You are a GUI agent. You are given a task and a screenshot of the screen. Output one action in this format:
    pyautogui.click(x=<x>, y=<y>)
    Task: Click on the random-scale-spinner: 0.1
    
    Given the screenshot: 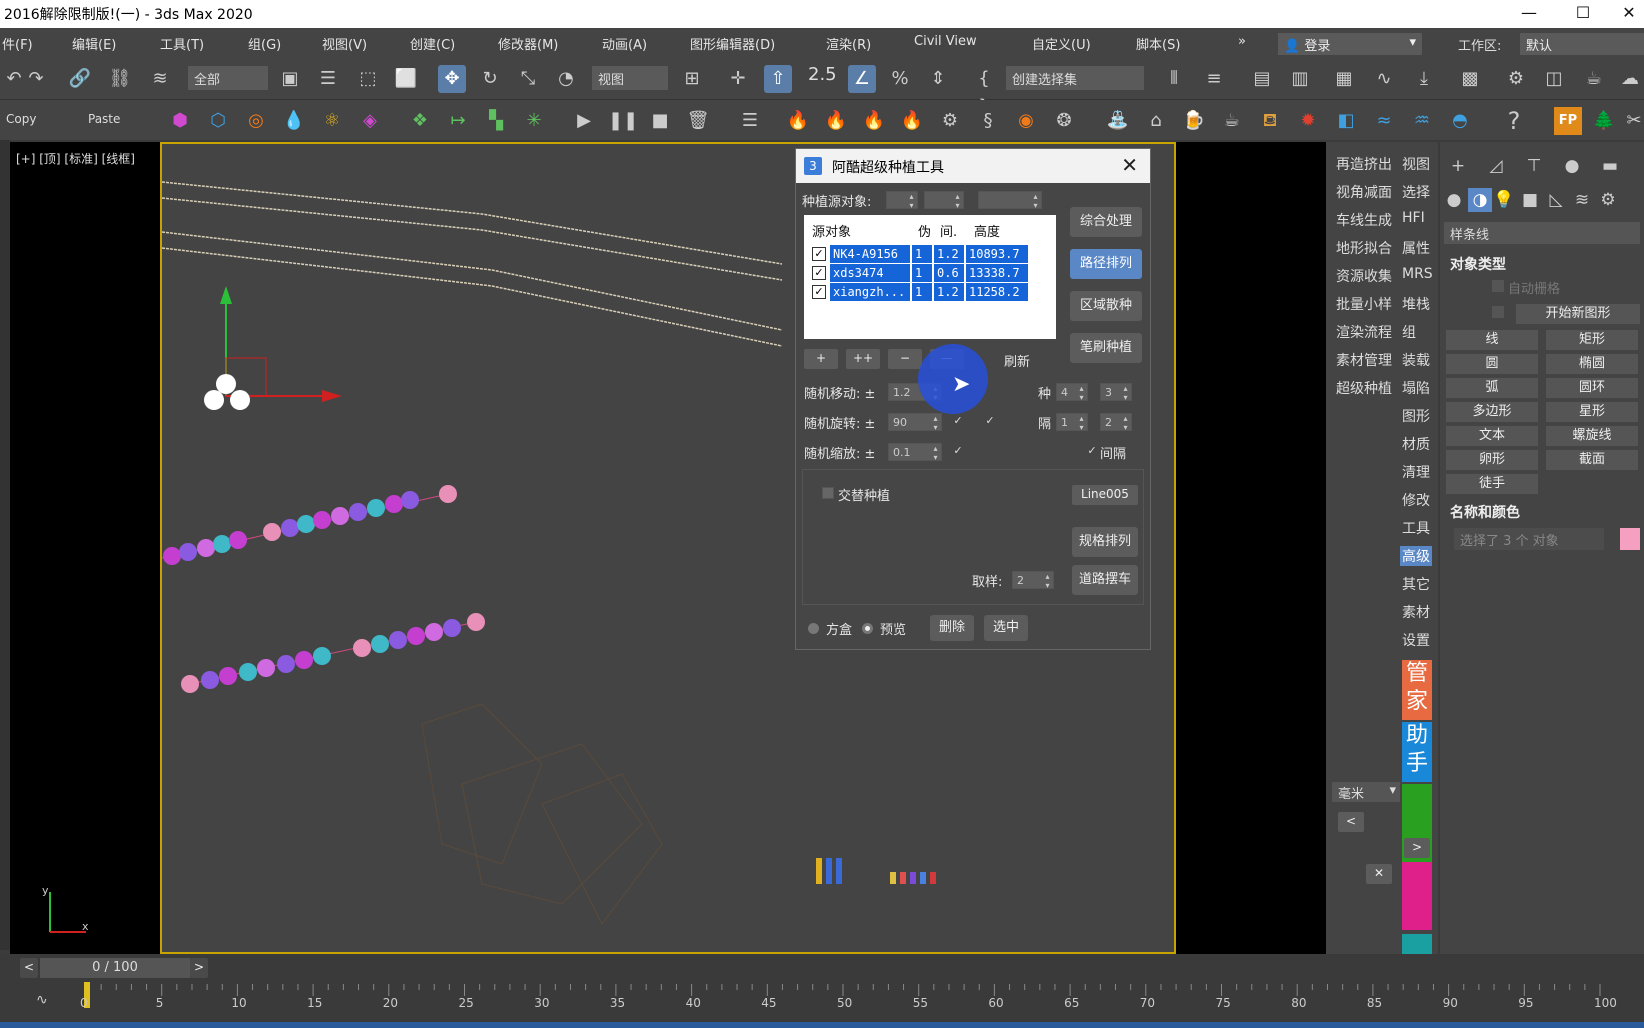 What is the action you would take?
    pyautogui.click(x=915, y=452)
    